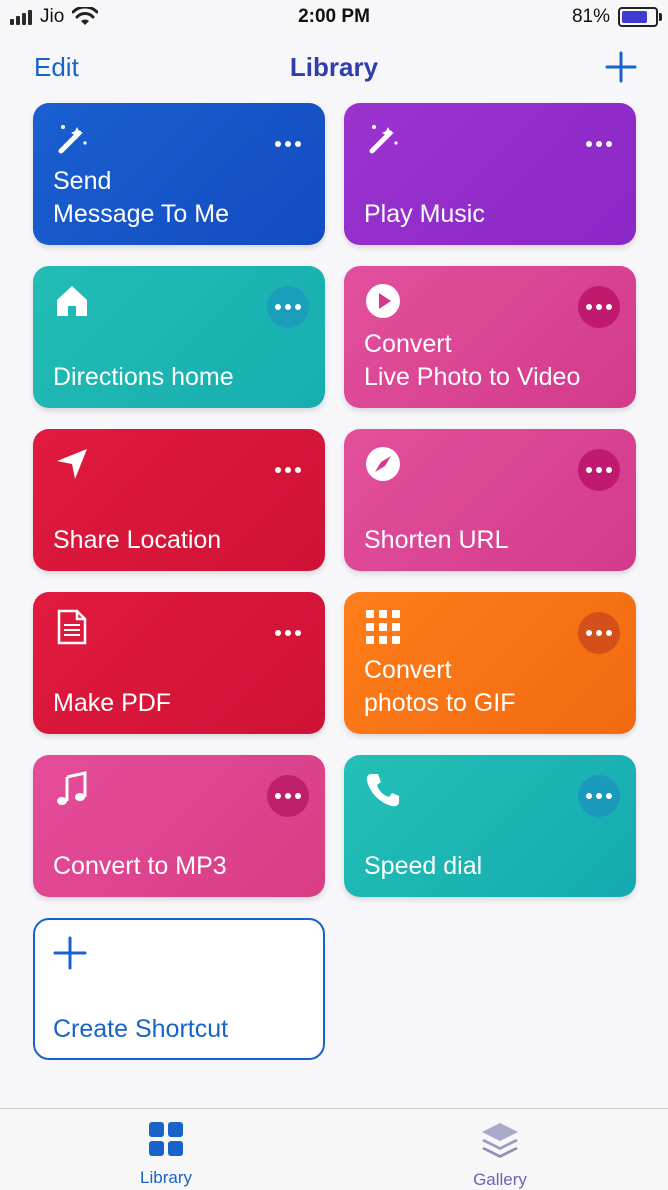  What do you see at coordinates (72, 301) in the screenshot?
I see `home-icon` at bounding box center [72, 301].